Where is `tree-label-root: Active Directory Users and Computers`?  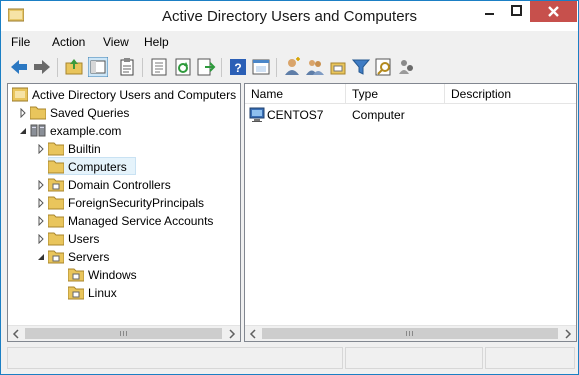
tree-label-root: Active Directory Users and Computers is located at coordinates (134, 95).